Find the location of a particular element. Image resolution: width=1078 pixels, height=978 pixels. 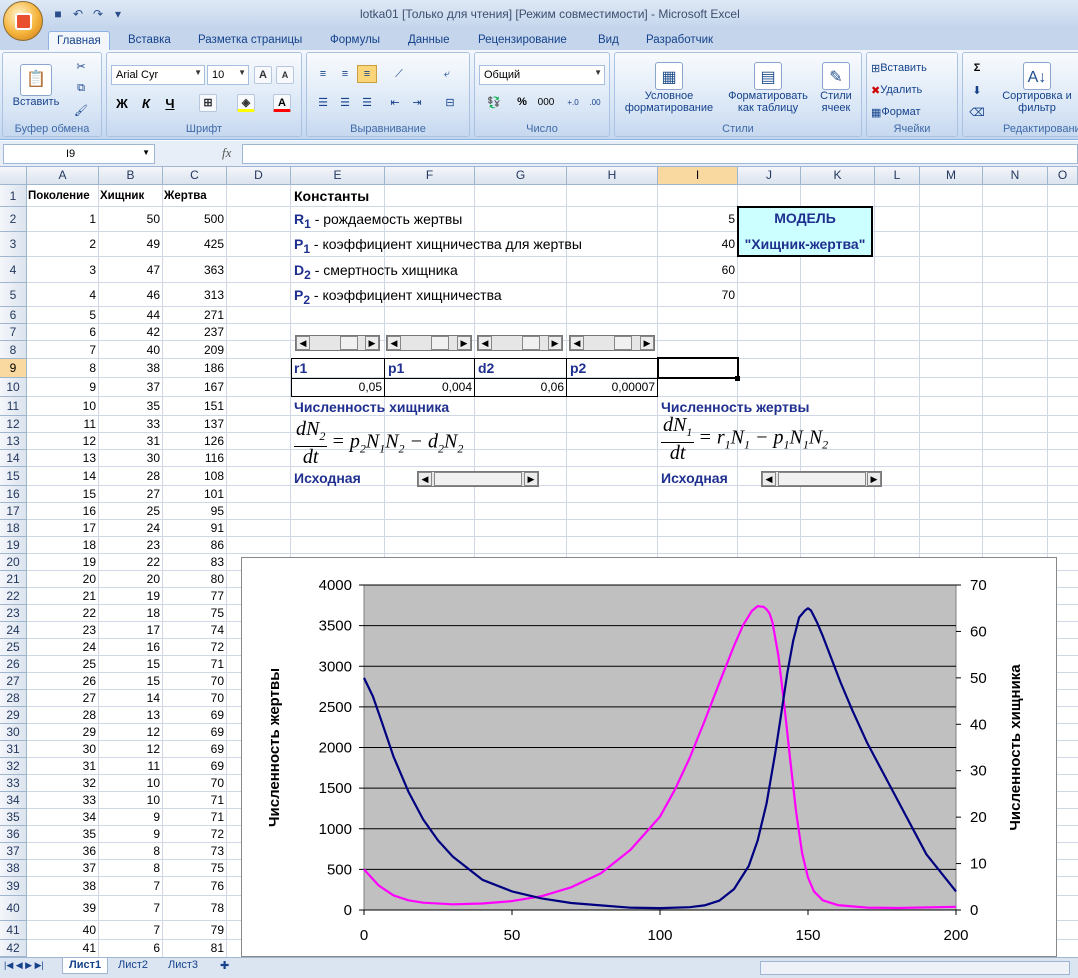

column-header-j: J is located at coordinates (769, 176).